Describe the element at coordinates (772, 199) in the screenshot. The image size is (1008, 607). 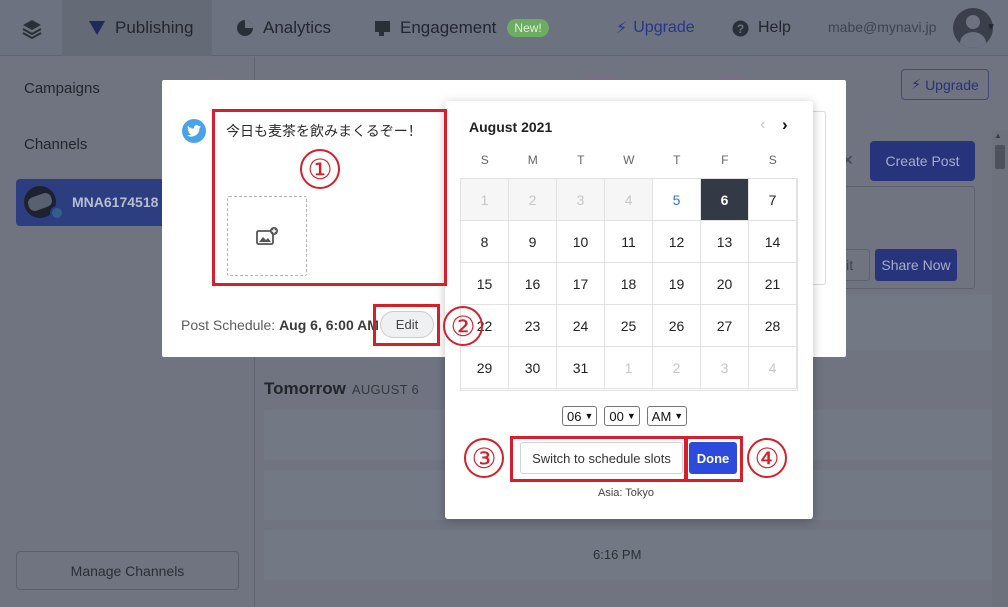
I see `calendar-day: 7` at that location.